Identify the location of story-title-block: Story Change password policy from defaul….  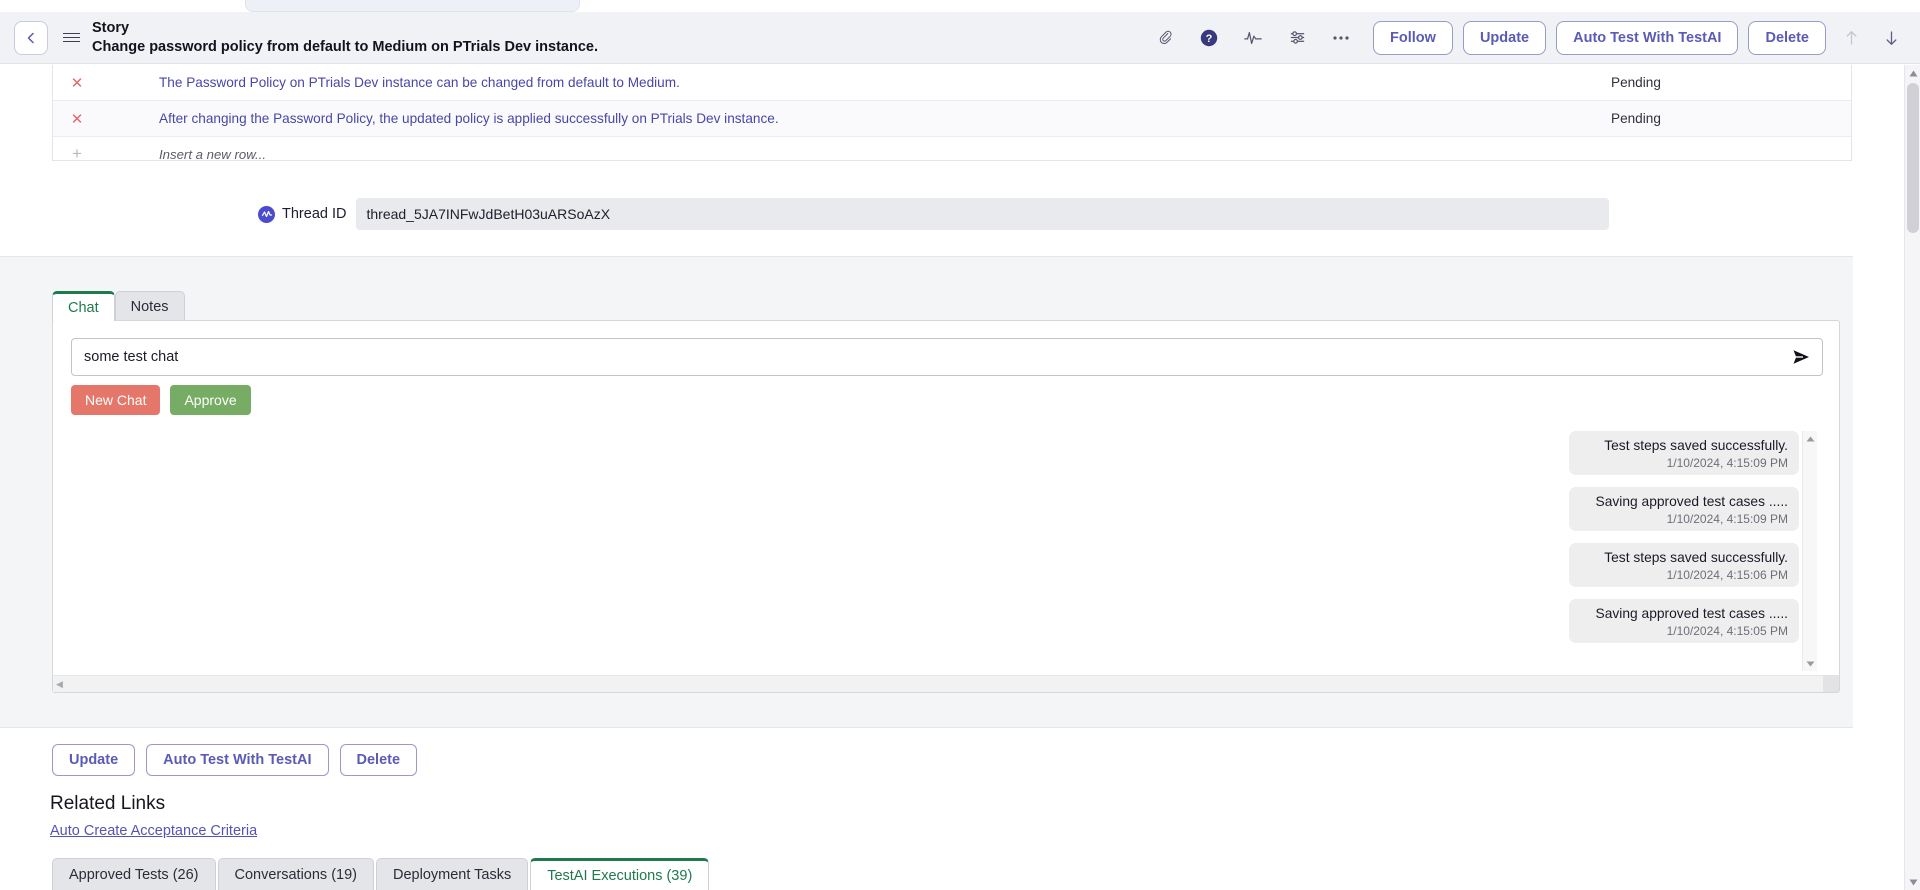
(345, 37).